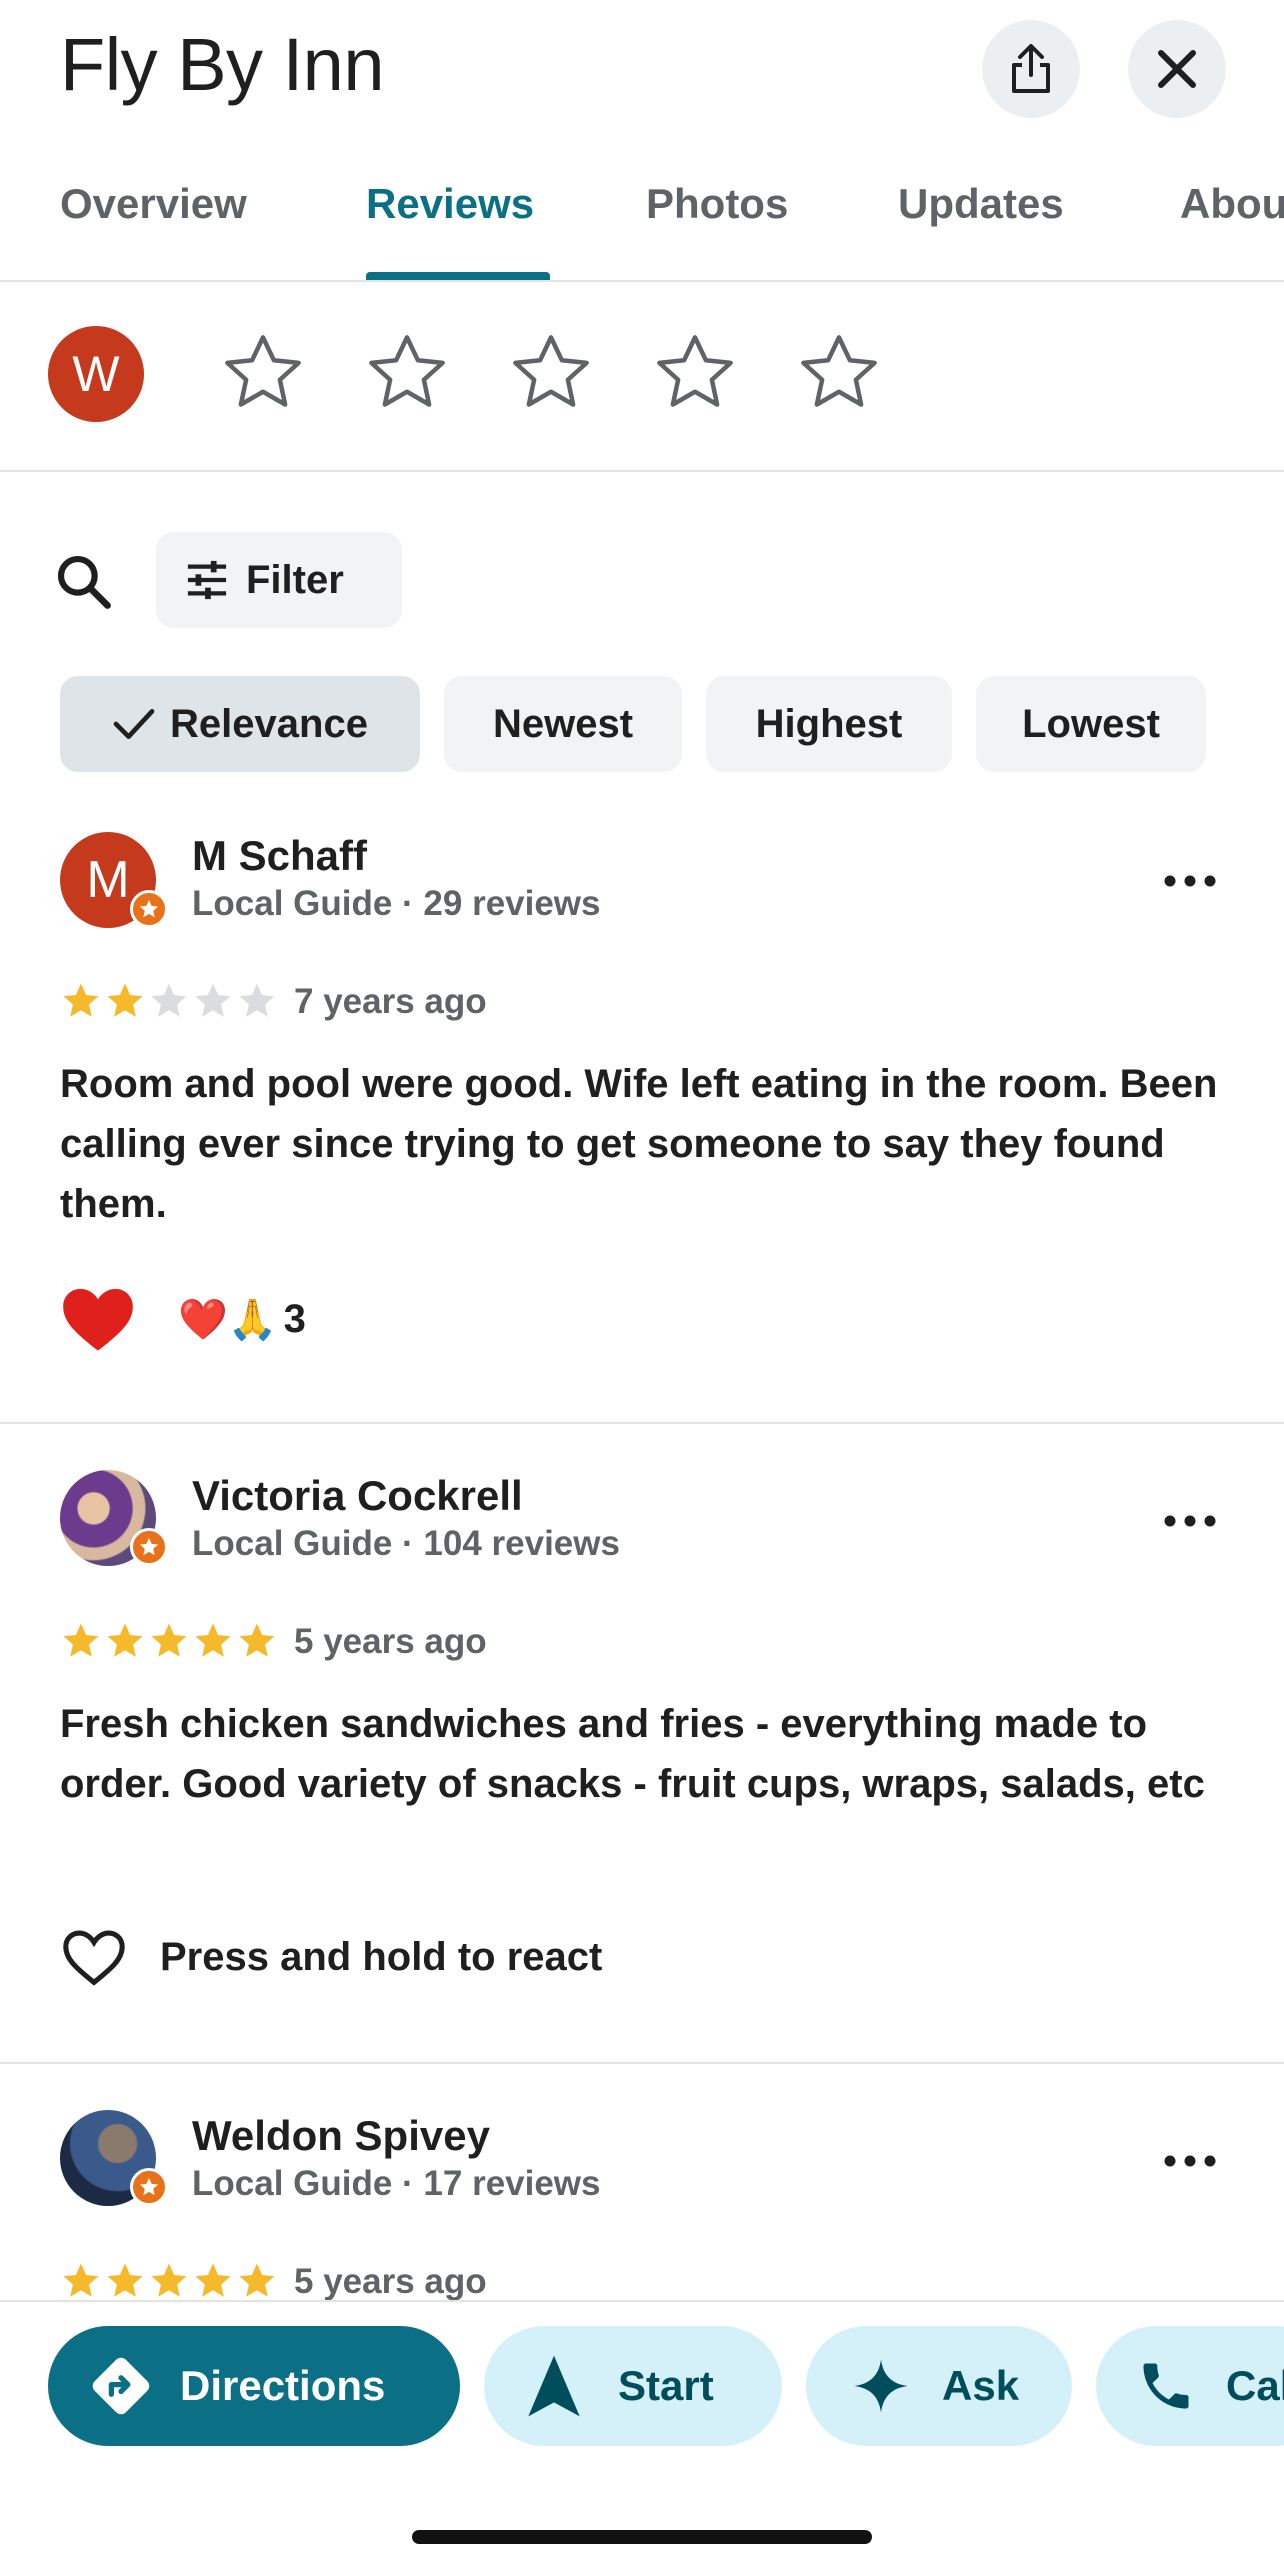 Image resolution: width=1284 pixels, height=2571 pixels. What do you see at coordinates (981, 2385) in the screenshot?
I see `ask-label: Ask` at bounding box center [981, 2385].